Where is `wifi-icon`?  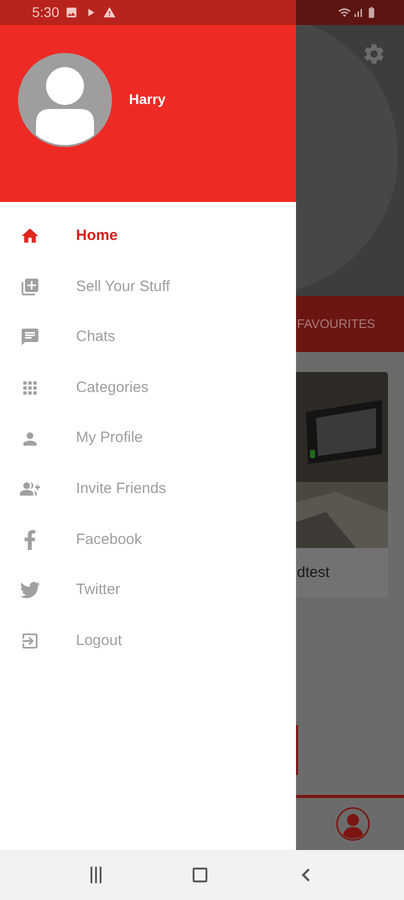
wifi-icon is located at coordinates (344, 12).